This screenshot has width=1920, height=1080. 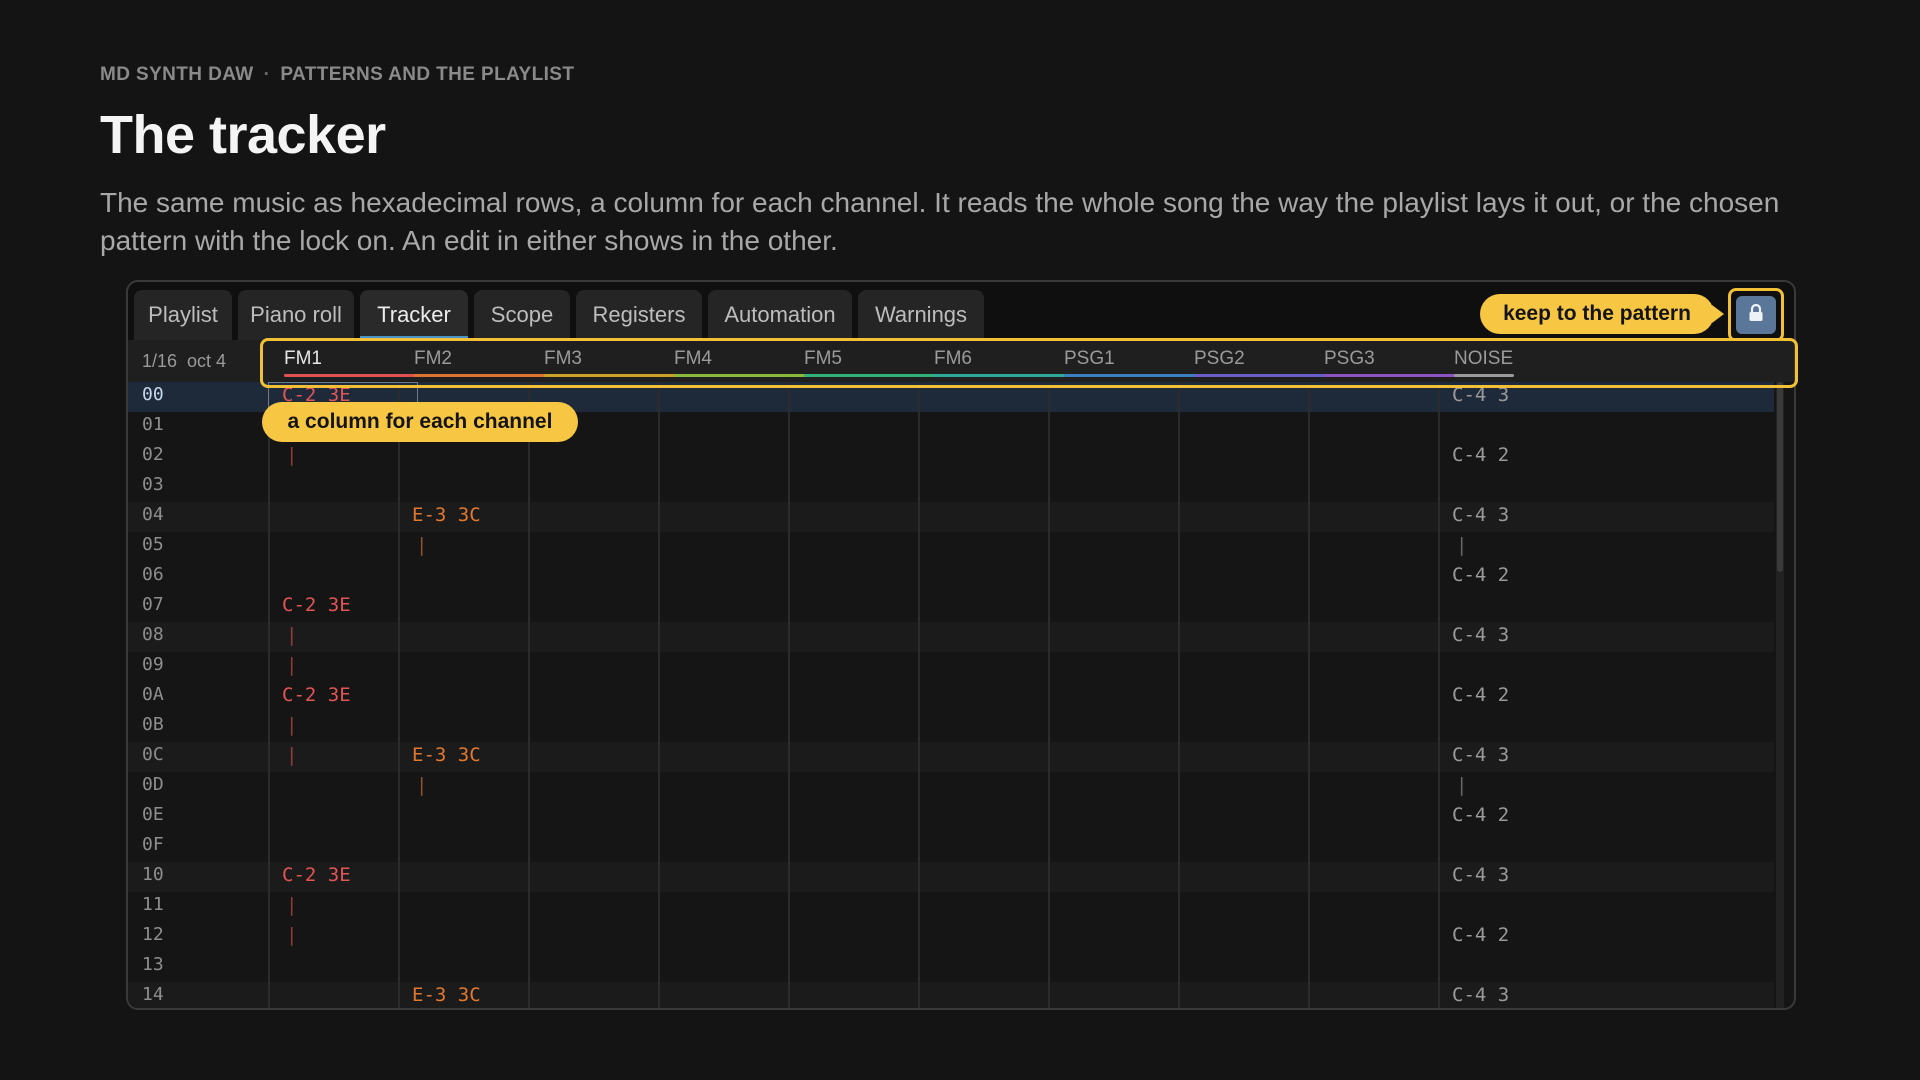 What do you see at coordinates (177, 74) in the screenshot?
I see `breadcrumb-app: MD SYNTH DAW` at bounding box center [177, 74].